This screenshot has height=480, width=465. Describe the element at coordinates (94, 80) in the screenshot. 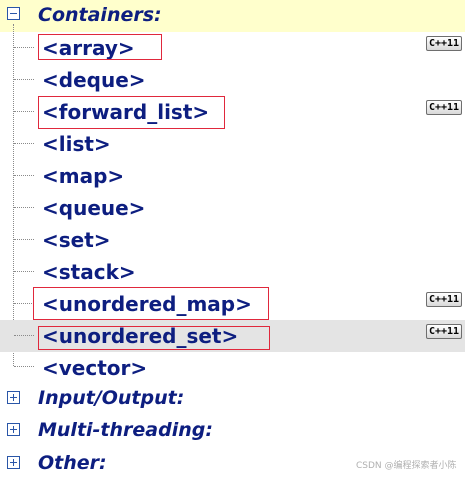

I see `item-label: <deque>` at that location.